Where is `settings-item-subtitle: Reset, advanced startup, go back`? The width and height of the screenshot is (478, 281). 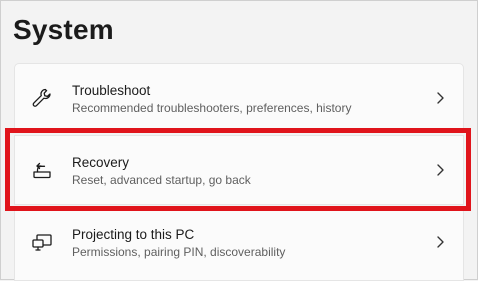 settings-item-subtitle: Reset, advanced startup, go back is located at coordinates (161, 180).